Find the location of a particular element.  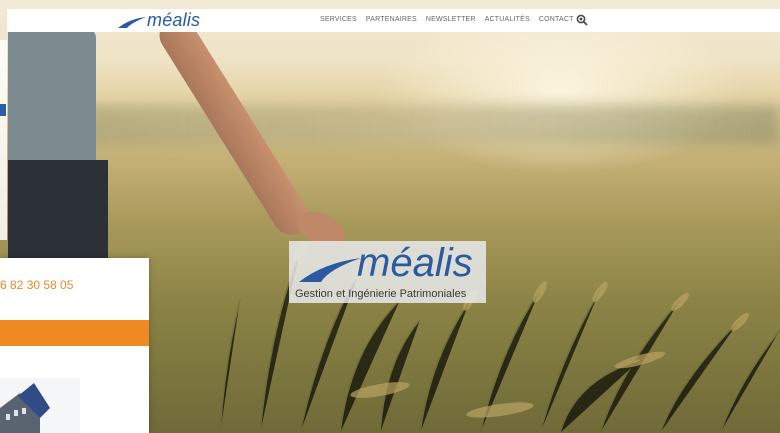

building-image is located at coordinates (40, 405).